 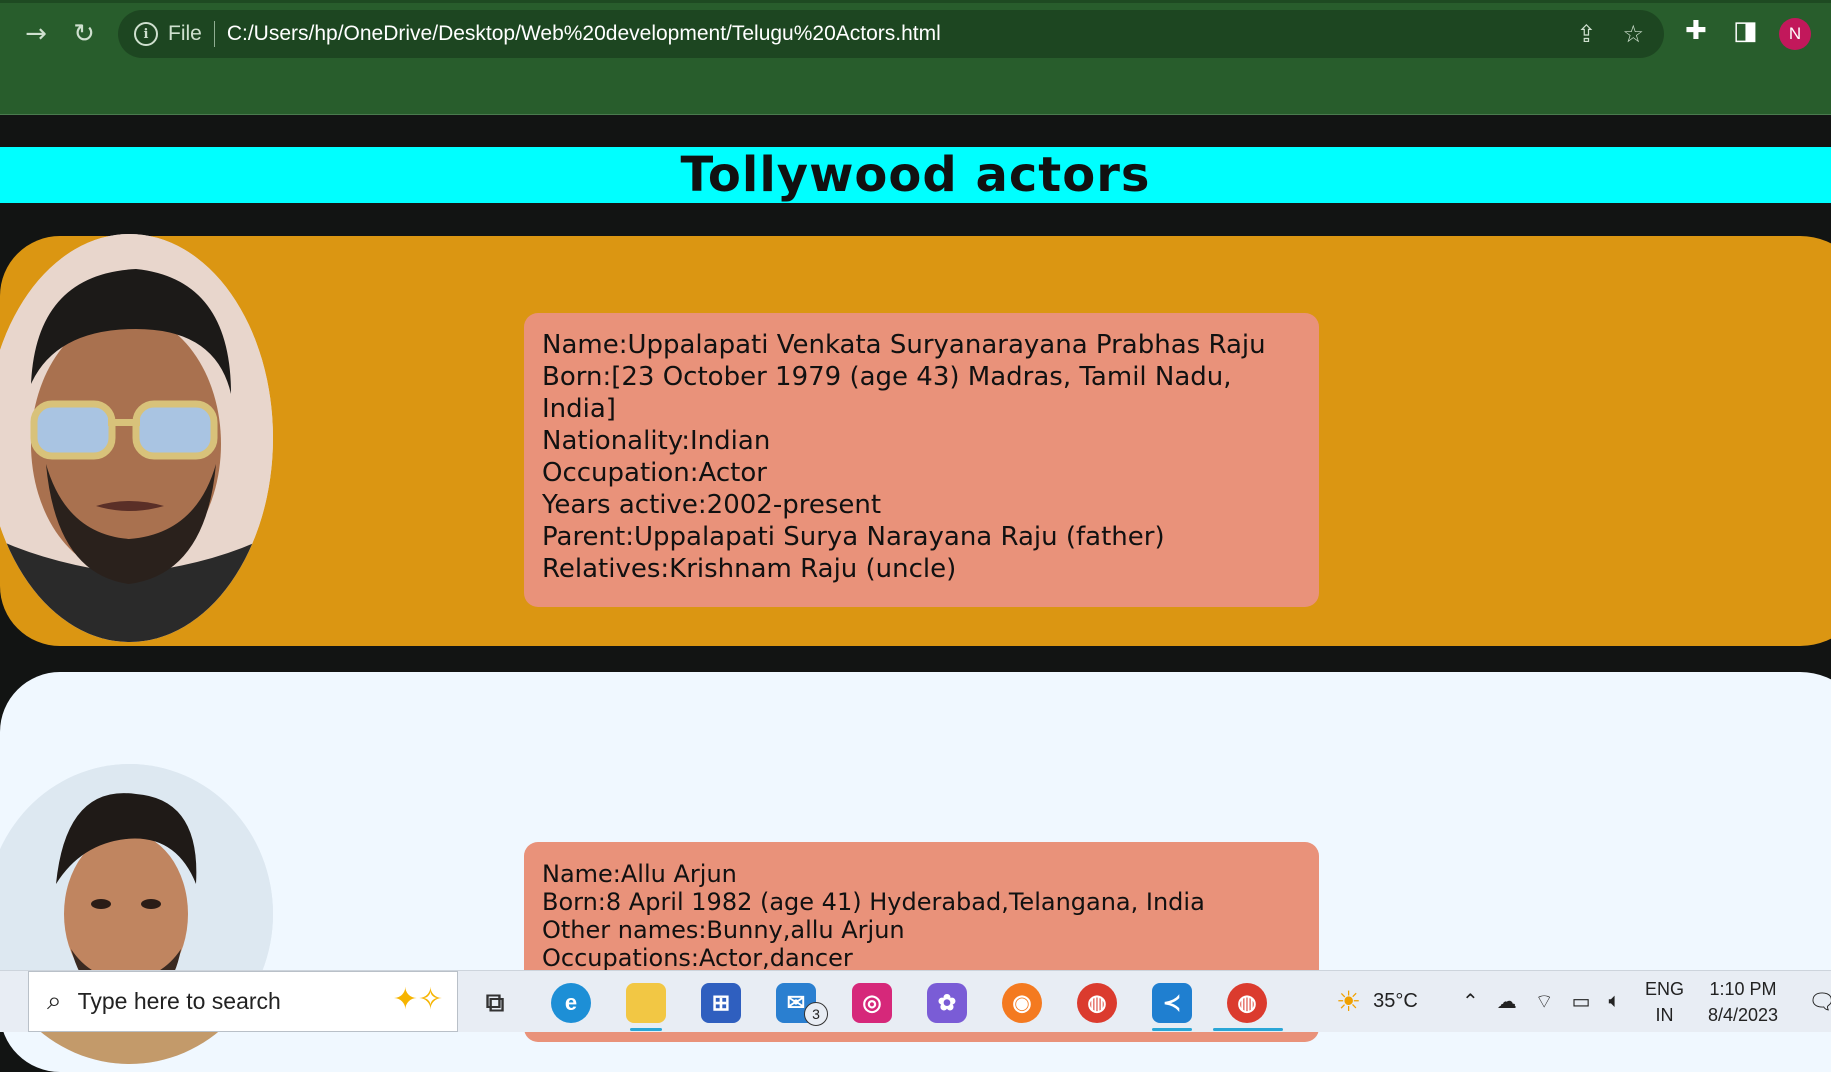 What do you see at coordinates (1470, 1001) in the screenshot?
I see `chevron-up-icon: ⌃` at bounding box center [1470, 1001].